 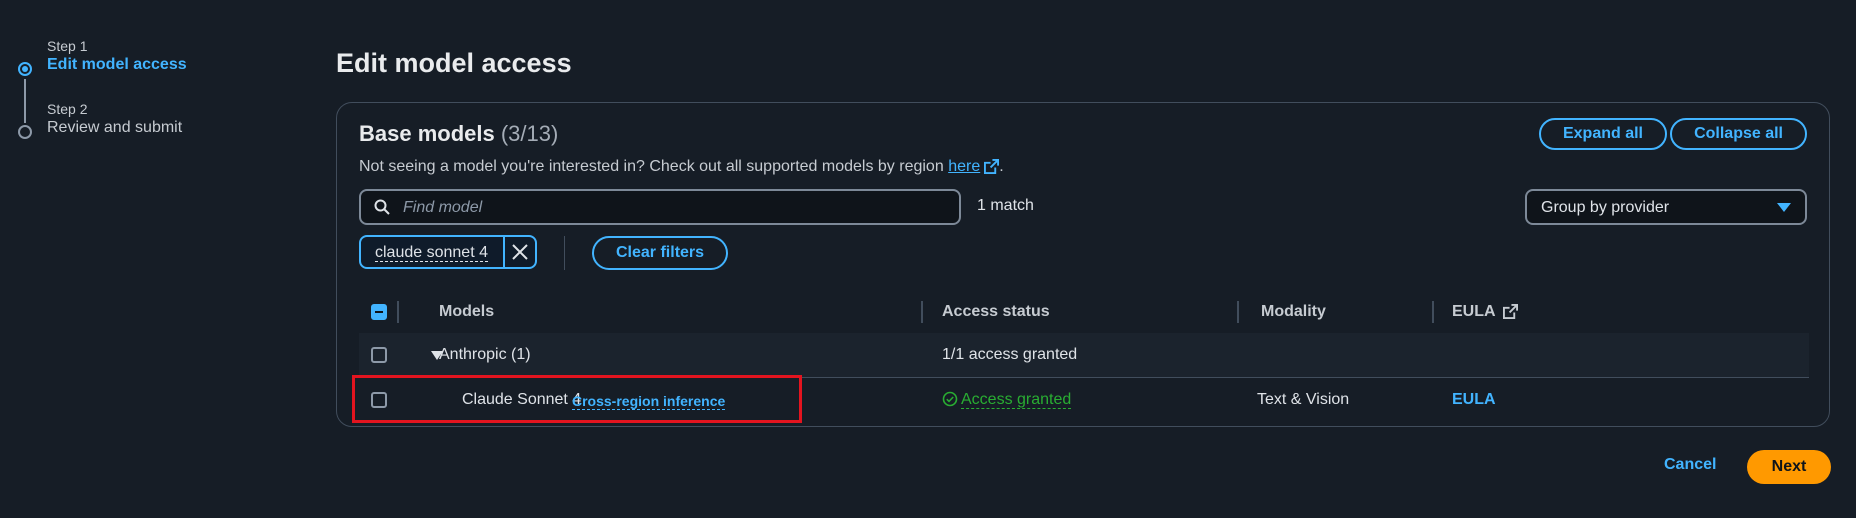 I want to click on model-count: (3/13), so click(x=529, y=133).